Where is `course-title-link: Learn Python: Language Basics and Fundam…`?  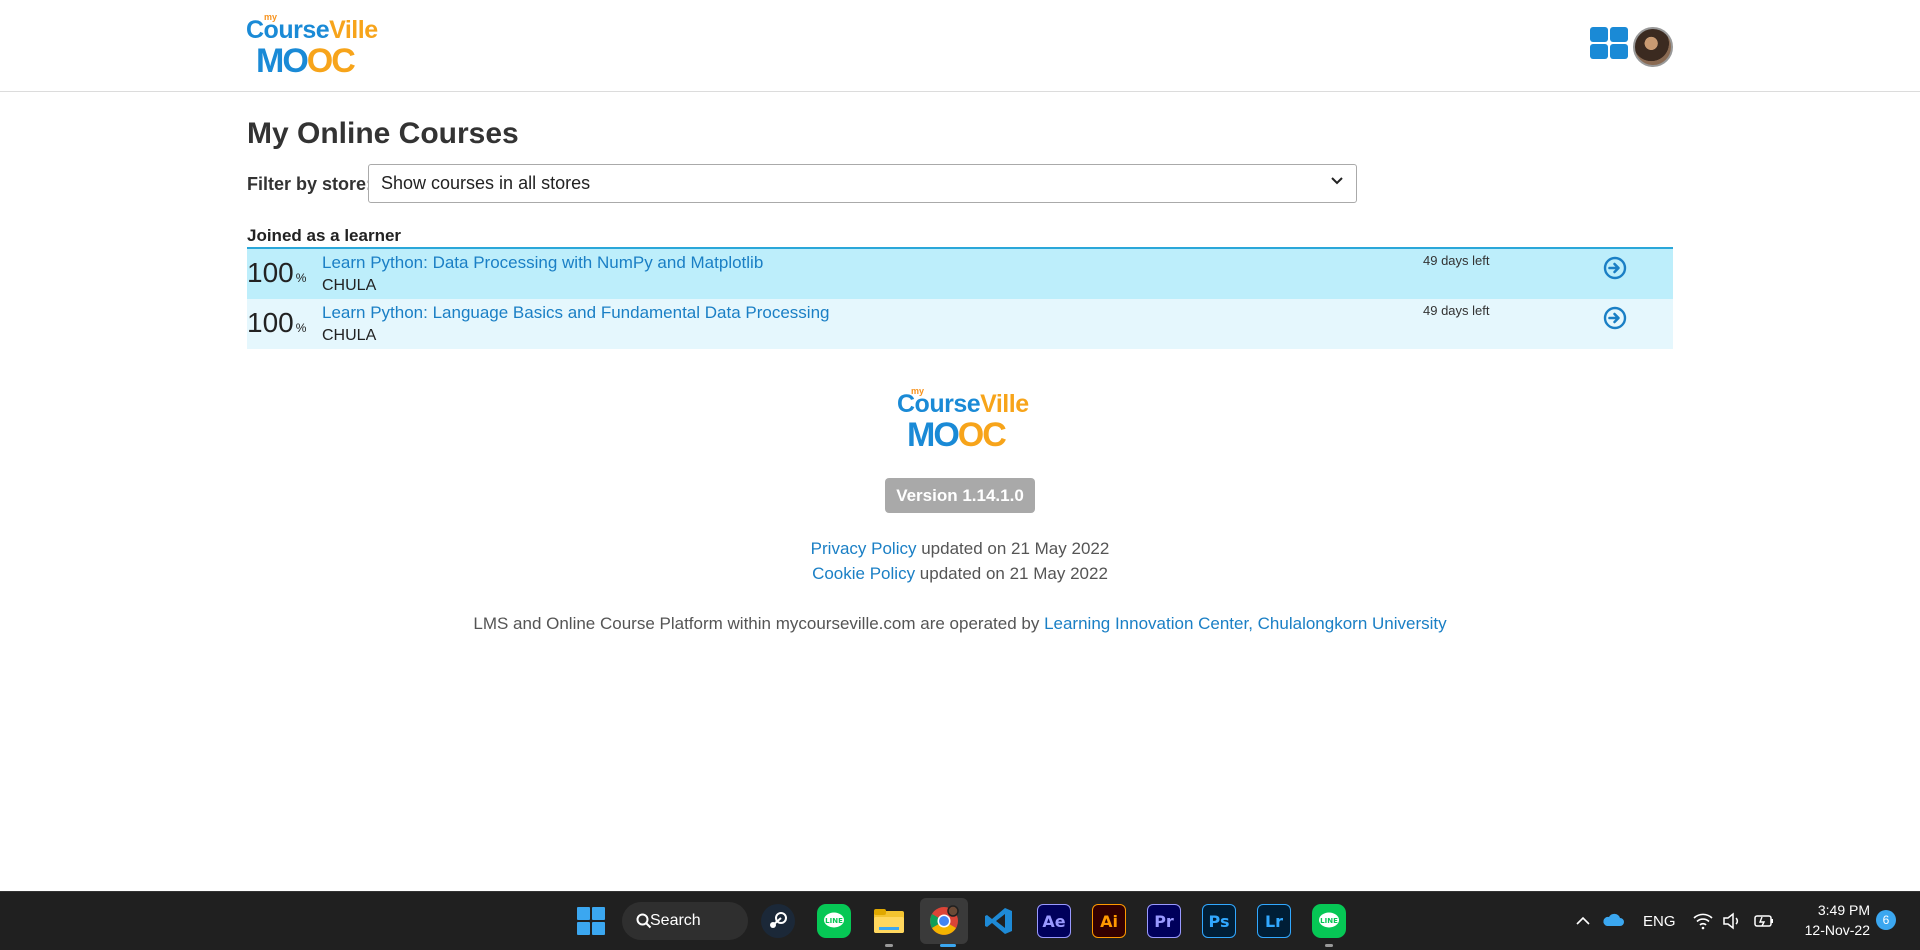
course-title-link: Learn Python: Language Basics and Fundam… is located at coordinates (576, 313).